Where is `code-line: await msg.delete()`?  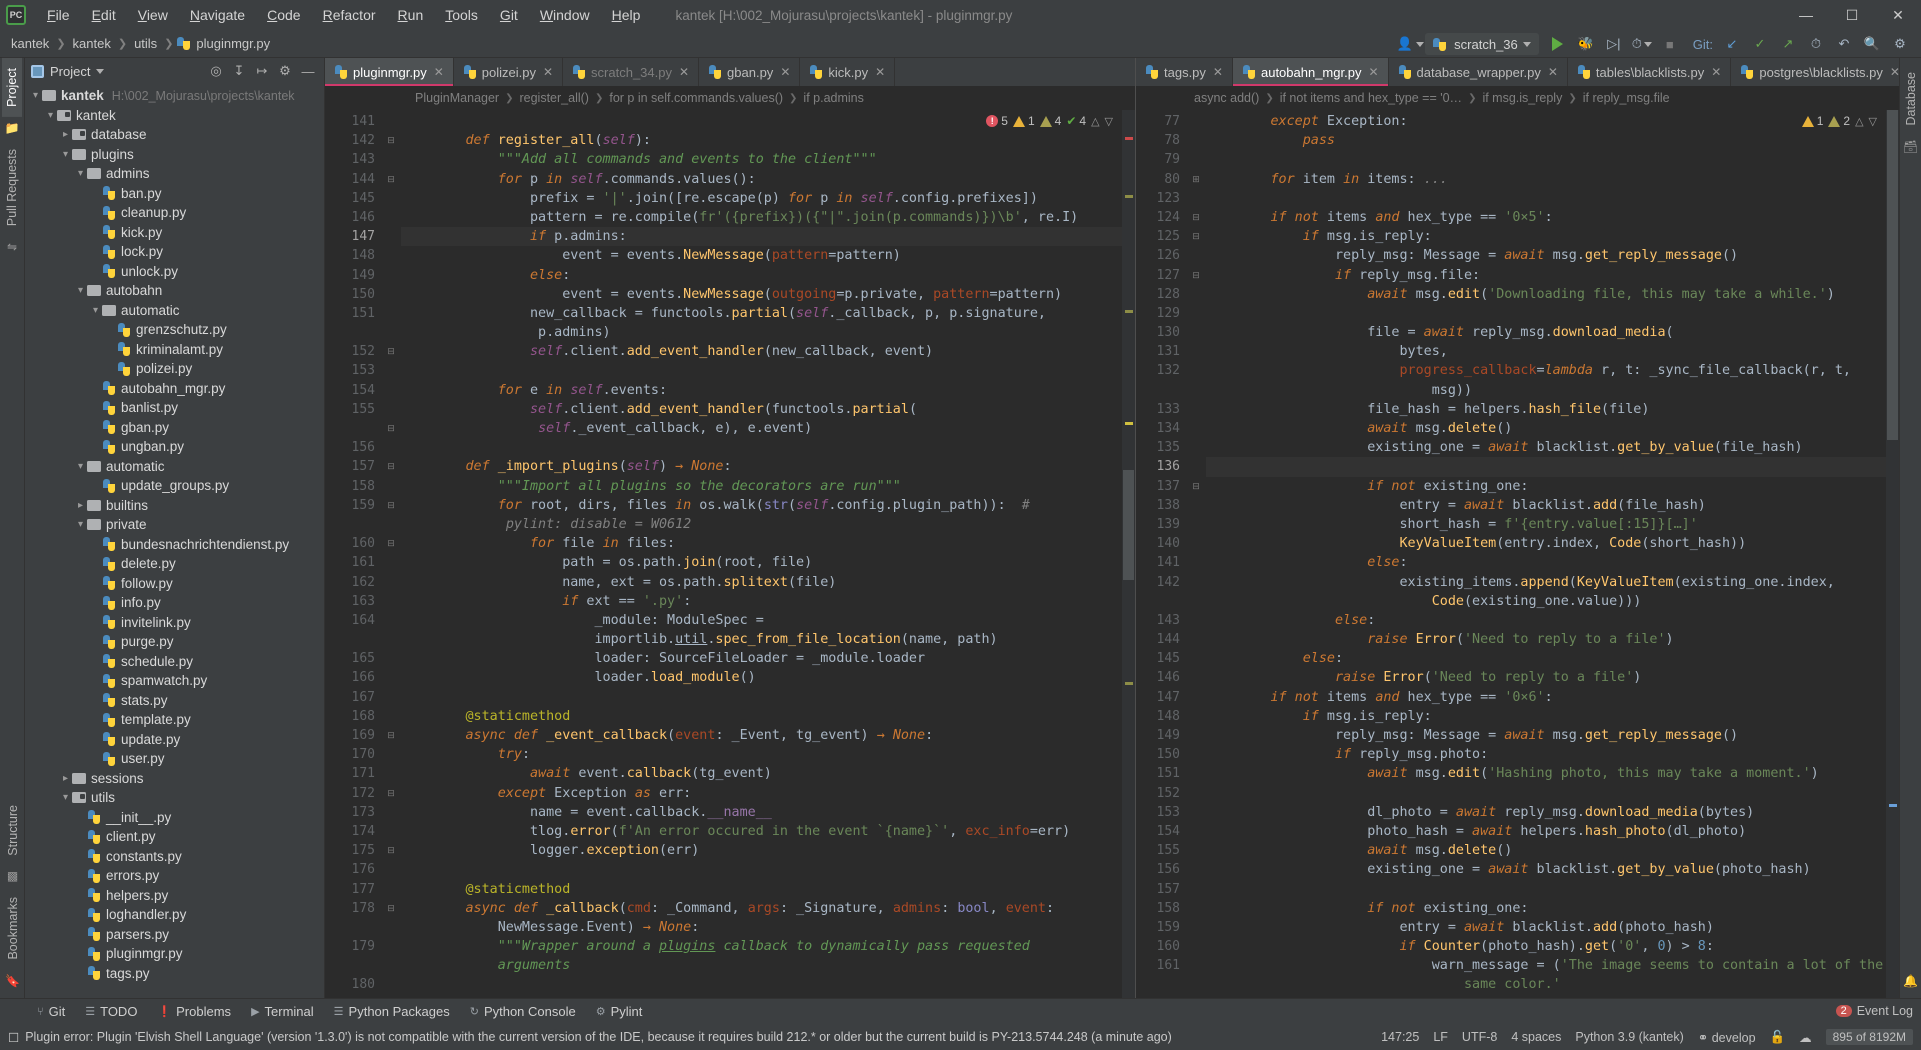
code-line: await msg.delete() is located at coordinates (1546, 850).